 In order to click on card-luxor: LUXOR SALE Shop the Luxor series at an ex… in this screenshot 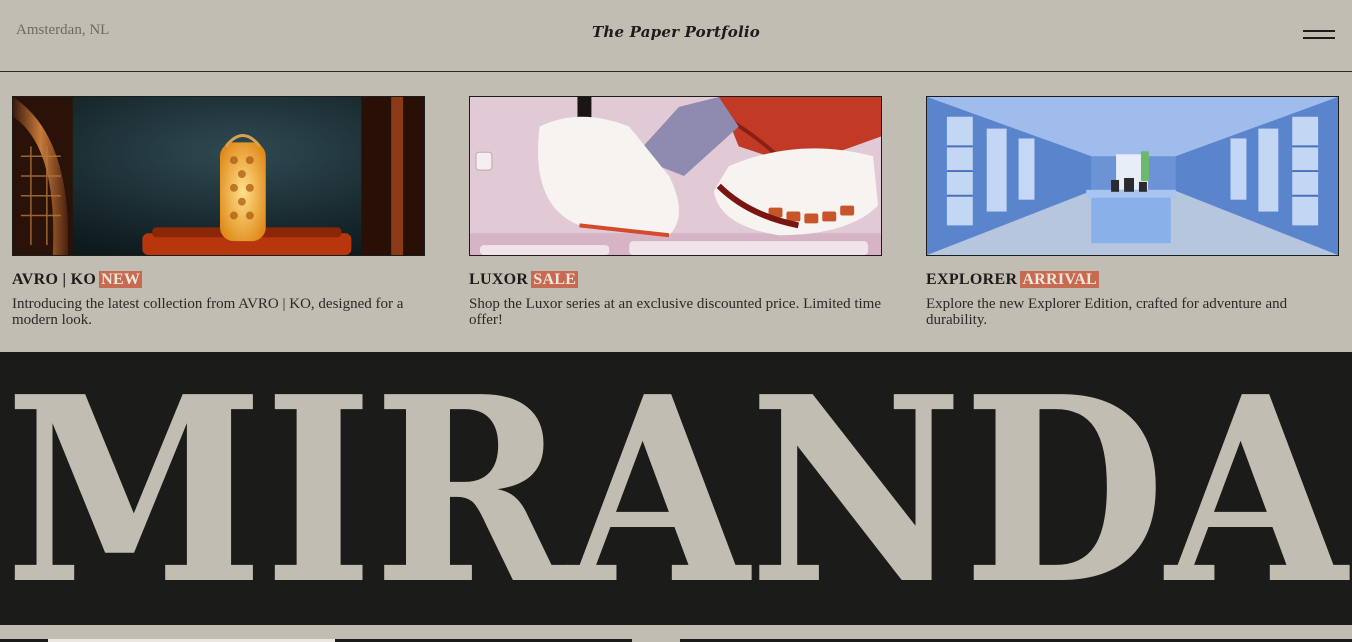, I will do `click(675, 212)`.